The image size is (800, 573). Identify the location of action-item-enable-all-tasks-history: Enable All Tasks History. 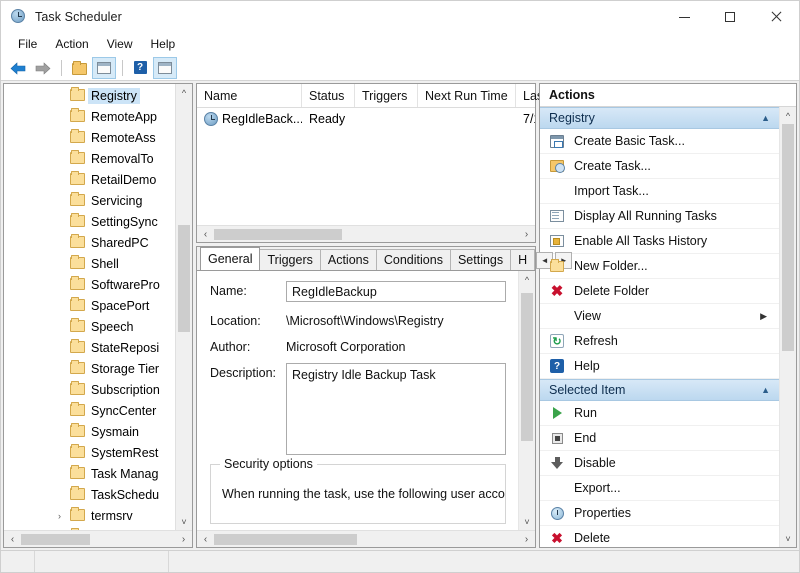
(659, 241).